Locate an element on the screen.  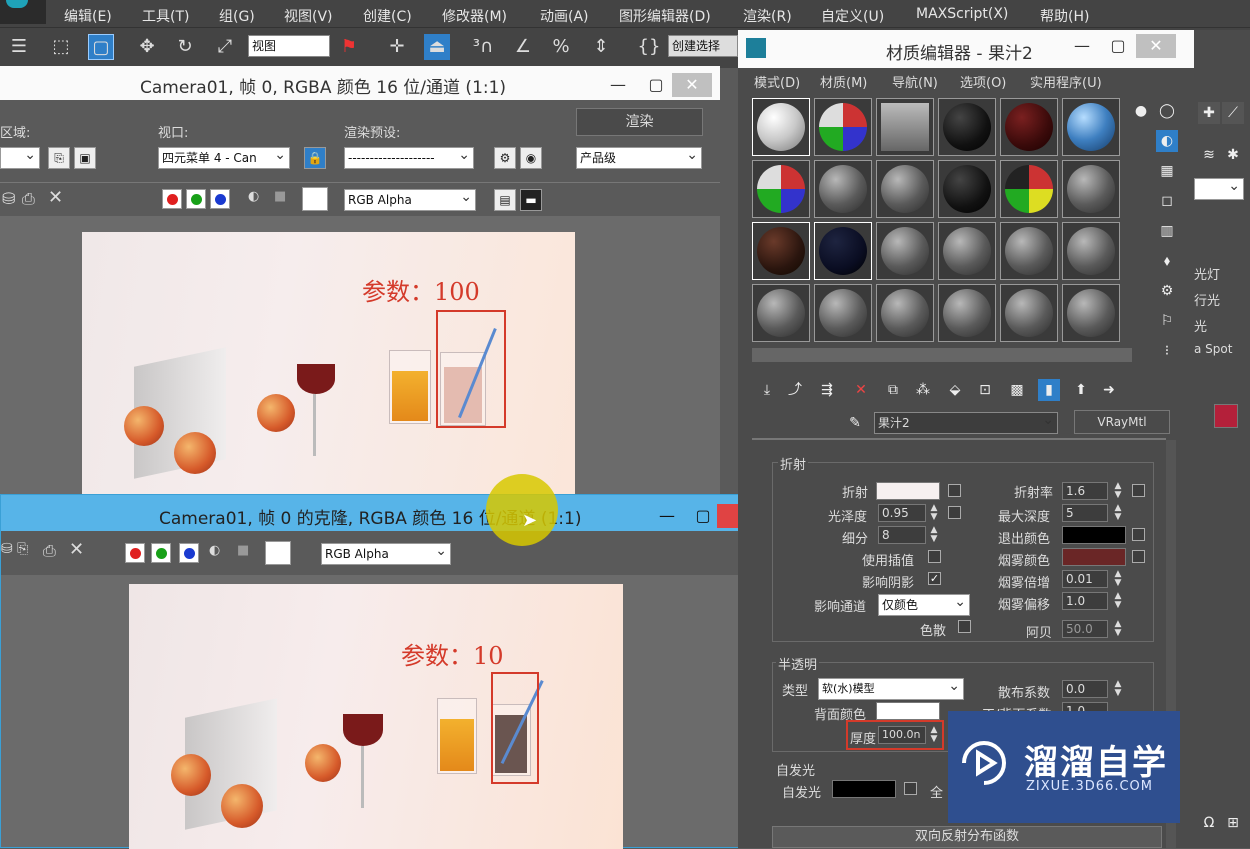
lock-icon: 🔒 is located at coordinates (315, 158).